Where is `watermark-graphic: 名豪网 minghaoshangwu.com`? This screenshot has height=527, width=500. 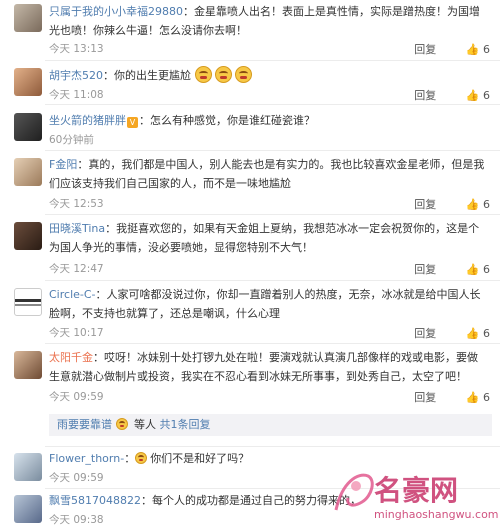
watermark-graphic: 名豪网 minghaoshangwu.com is located at coordinates (416, 497).